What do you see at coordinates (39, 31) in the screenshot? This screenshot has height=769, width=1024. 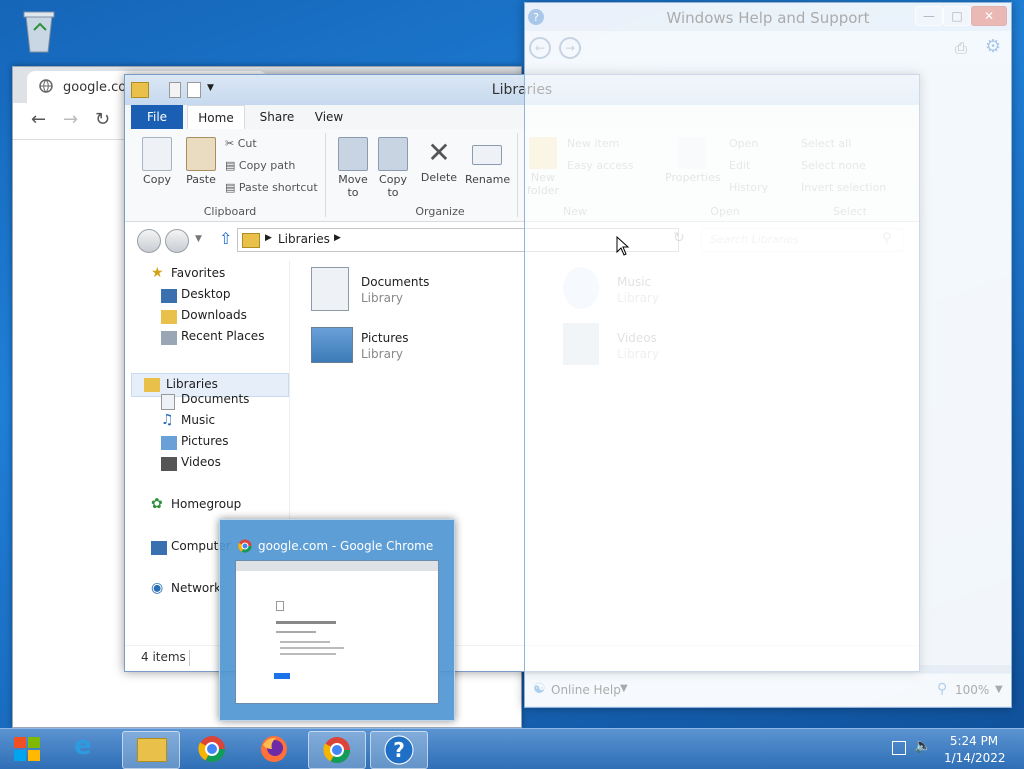 I see `recycle-bin-icon` at bounding box center [39, 31].